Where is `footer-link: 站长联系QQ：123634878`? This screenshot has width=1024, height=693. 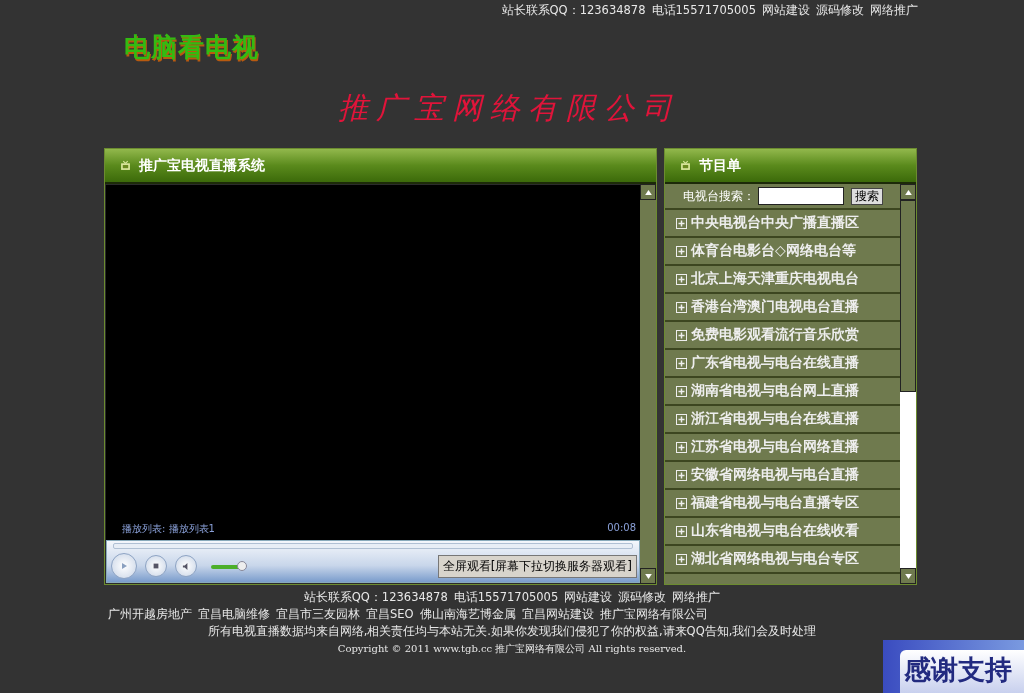 footer-link: 站长联系QQ：123634878 is located at coordinates (375, 597).